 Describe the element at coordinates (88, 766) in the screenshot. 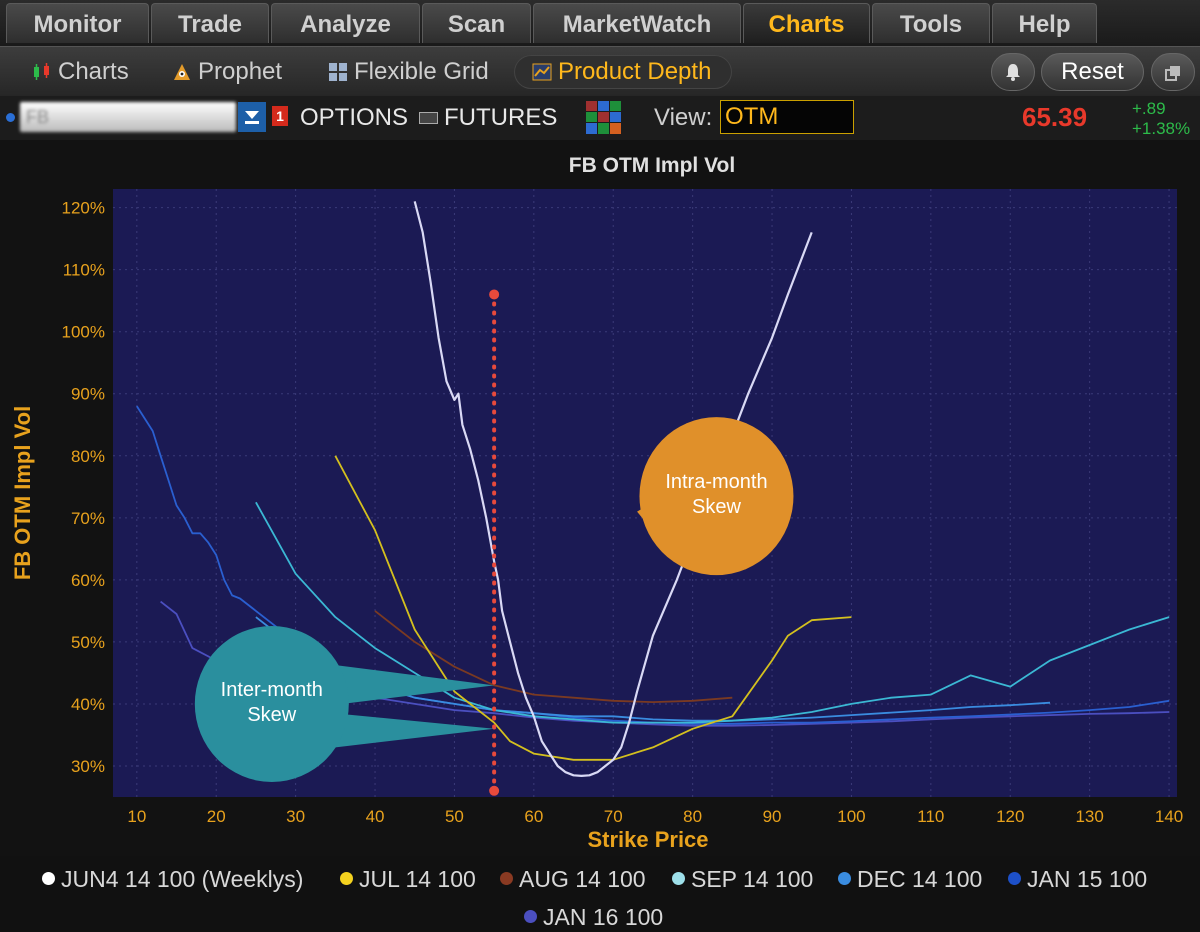

I see `y-tick-label: 30%` at that location.